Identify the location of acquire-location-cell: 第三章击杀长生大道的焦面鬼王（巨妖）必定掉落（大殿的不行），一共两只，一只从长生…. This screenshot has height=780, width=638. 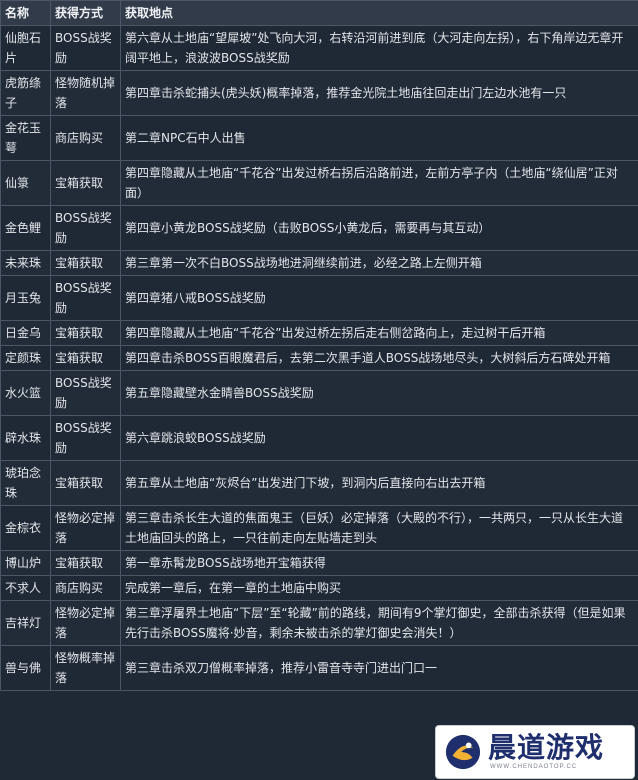
(379, 528).